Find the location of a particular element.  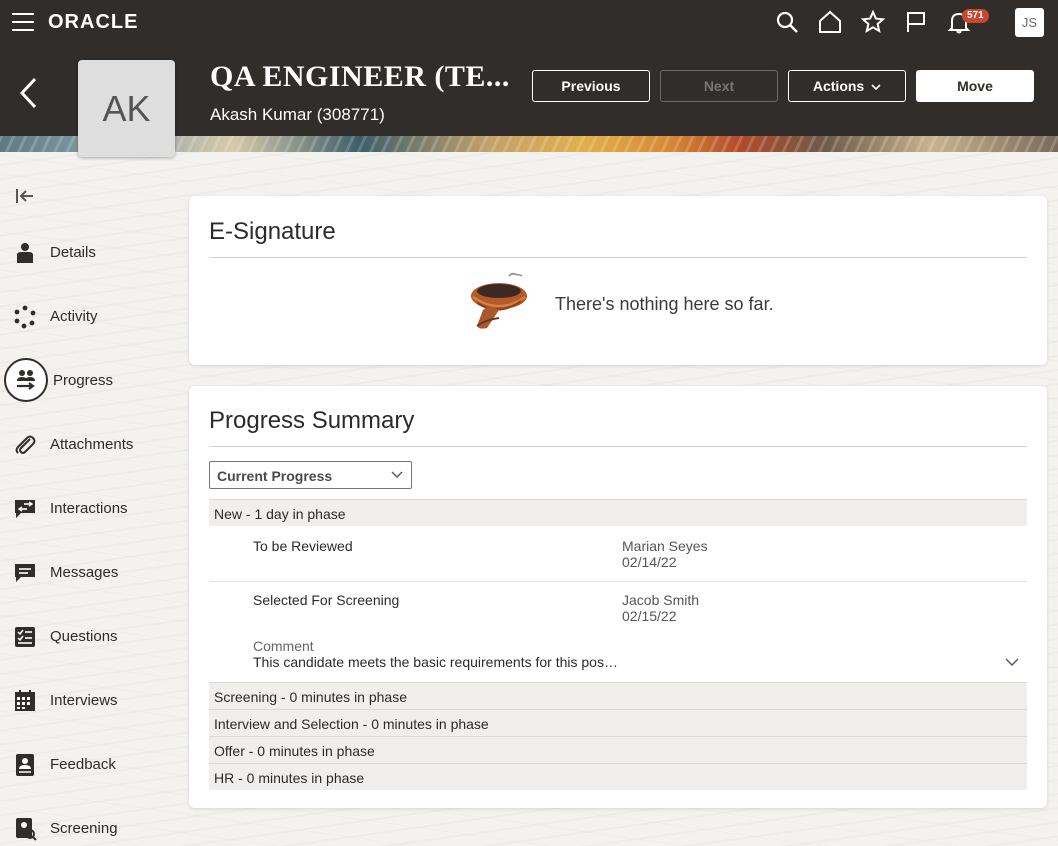

activity-icon is located at coordinates (25, 317).